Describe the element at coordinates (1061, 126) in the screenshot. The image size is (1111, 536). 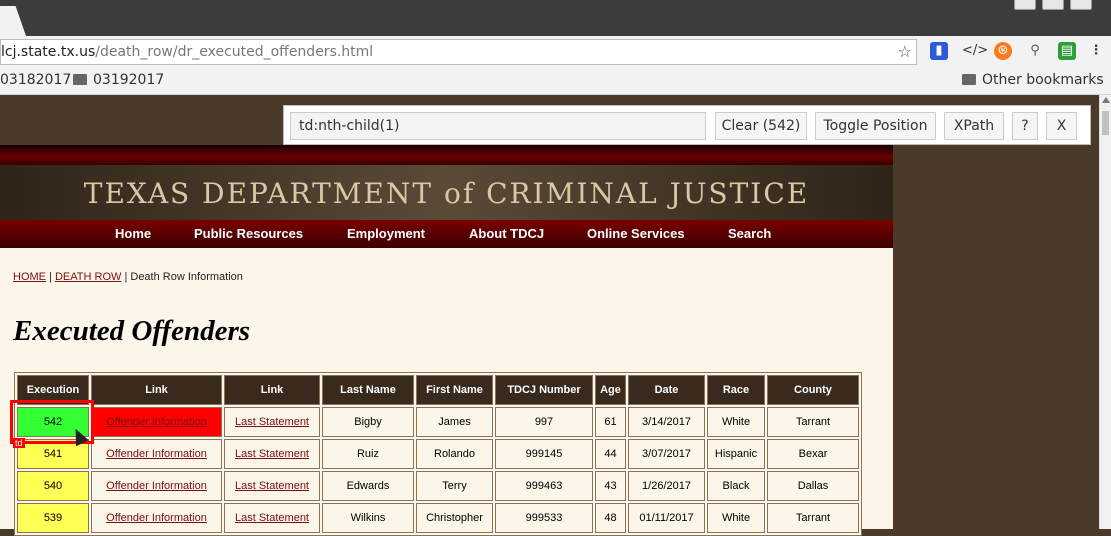
I see `close-gadget-button: X` at that location.